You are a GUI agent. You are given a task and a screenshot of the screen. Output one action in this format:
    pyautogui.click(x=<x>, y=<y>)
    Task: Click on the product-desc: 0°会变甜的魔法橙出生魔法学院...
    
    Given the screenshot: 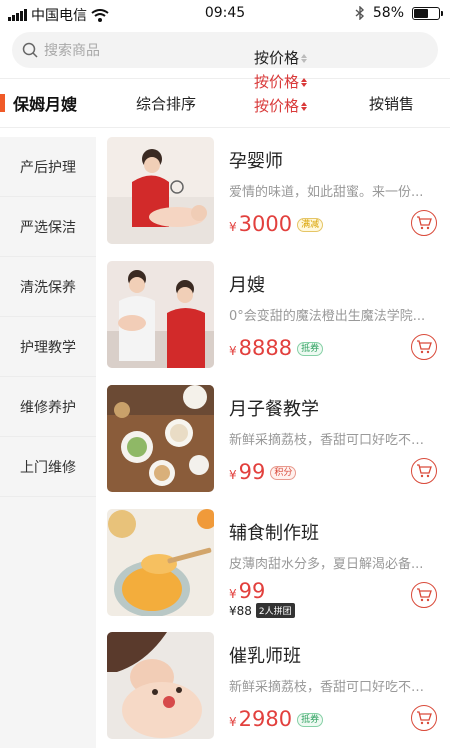 What is the action you would take?
    pyautogui.click(x=327, y=316)
    